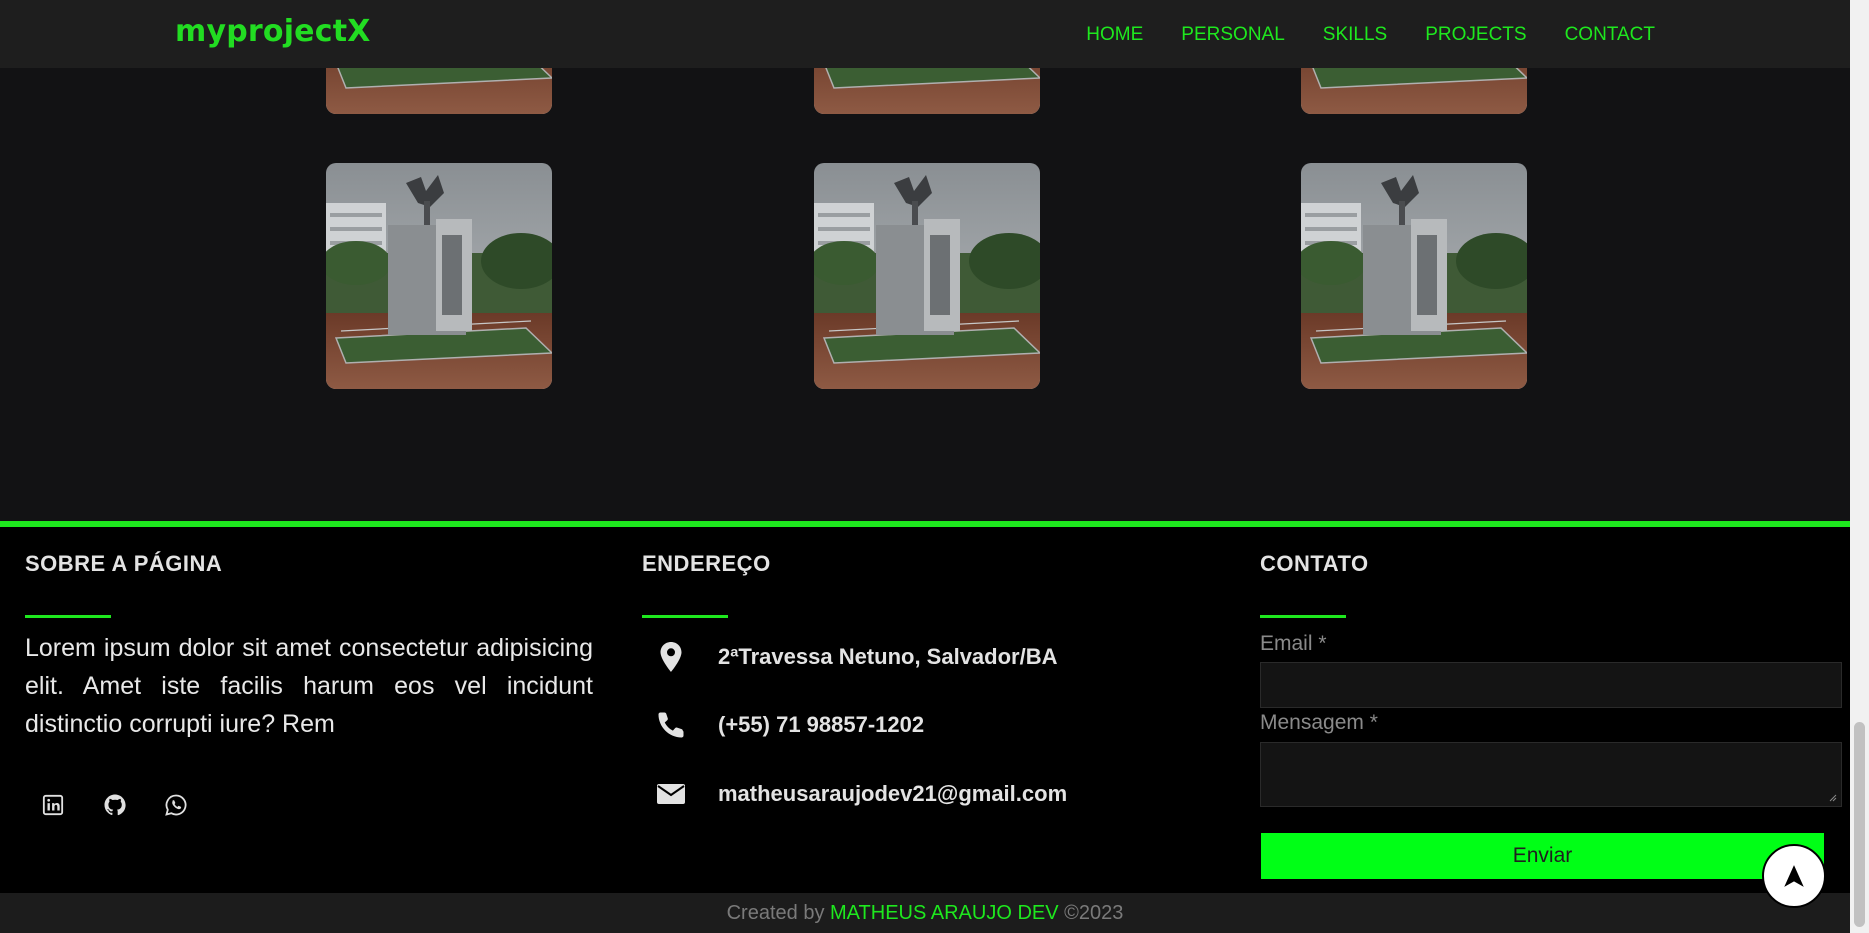  I want to click on email-text: matheusaraujodev21@gmail.com, so click(892, 794).